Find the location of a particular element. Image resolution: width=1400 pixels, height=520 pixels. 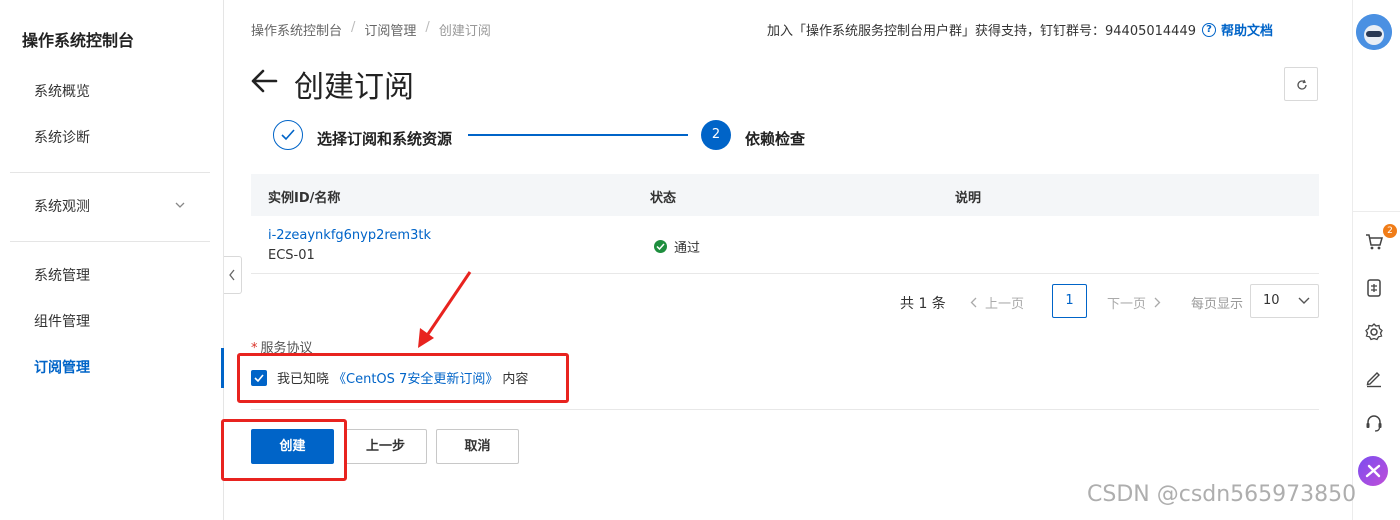

pagination-next-button: 下一页 is located at coordinates (1134, 302).